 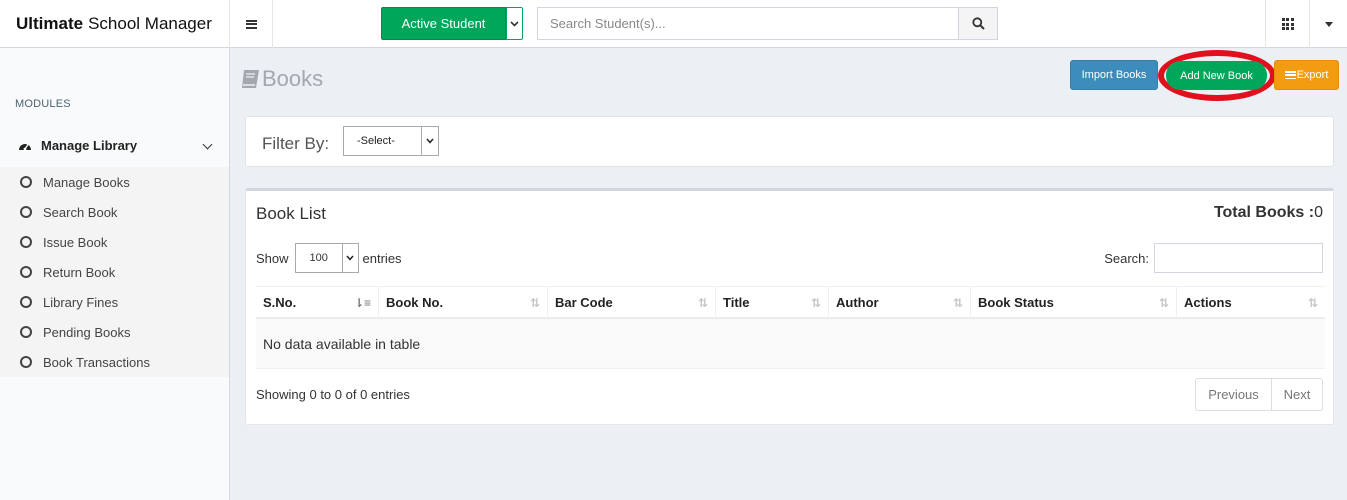 I want to click on page-length-value: 100, so click(x=318, y=258).